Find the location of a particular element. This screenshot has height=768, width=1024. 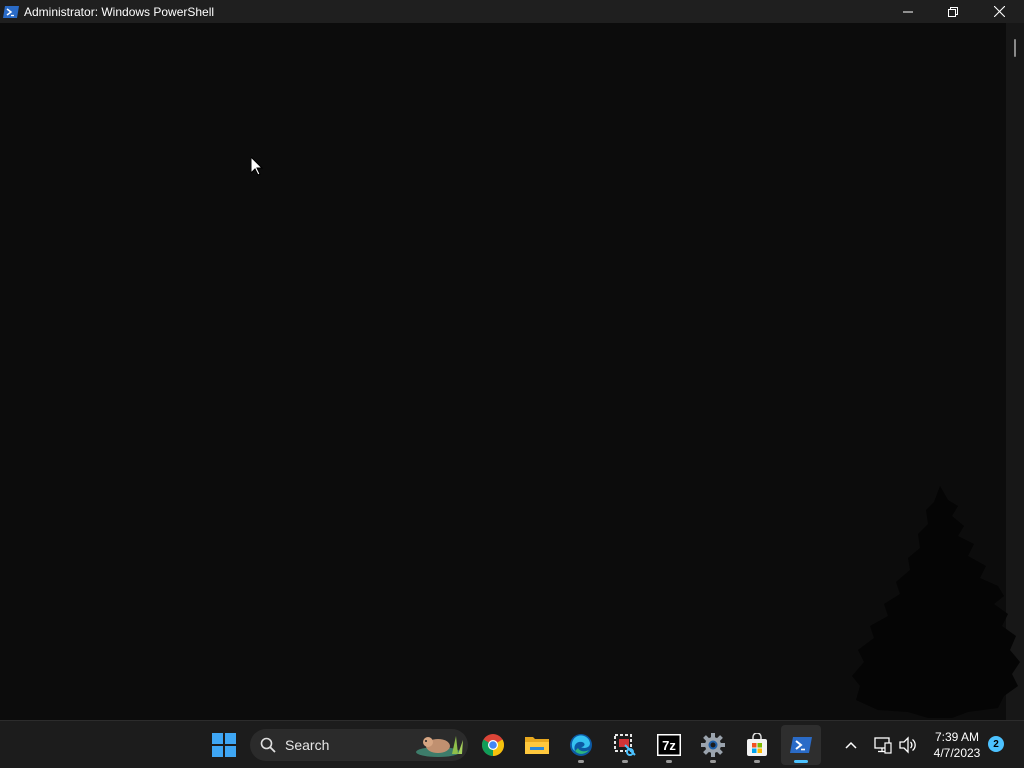

speaker-icon is located at coordinates (908, 745).